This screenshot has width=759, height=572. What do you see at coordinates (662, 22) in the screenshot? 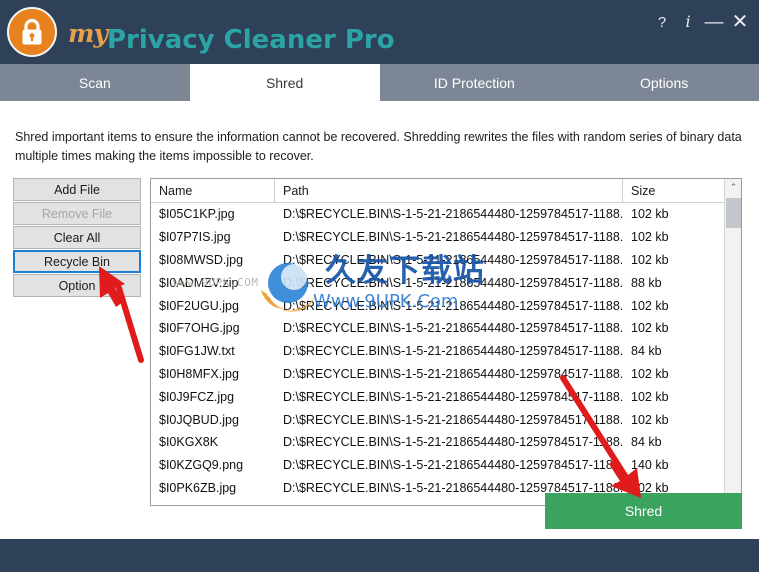
I see `help-button: ?` at bounding box center [662, 22].